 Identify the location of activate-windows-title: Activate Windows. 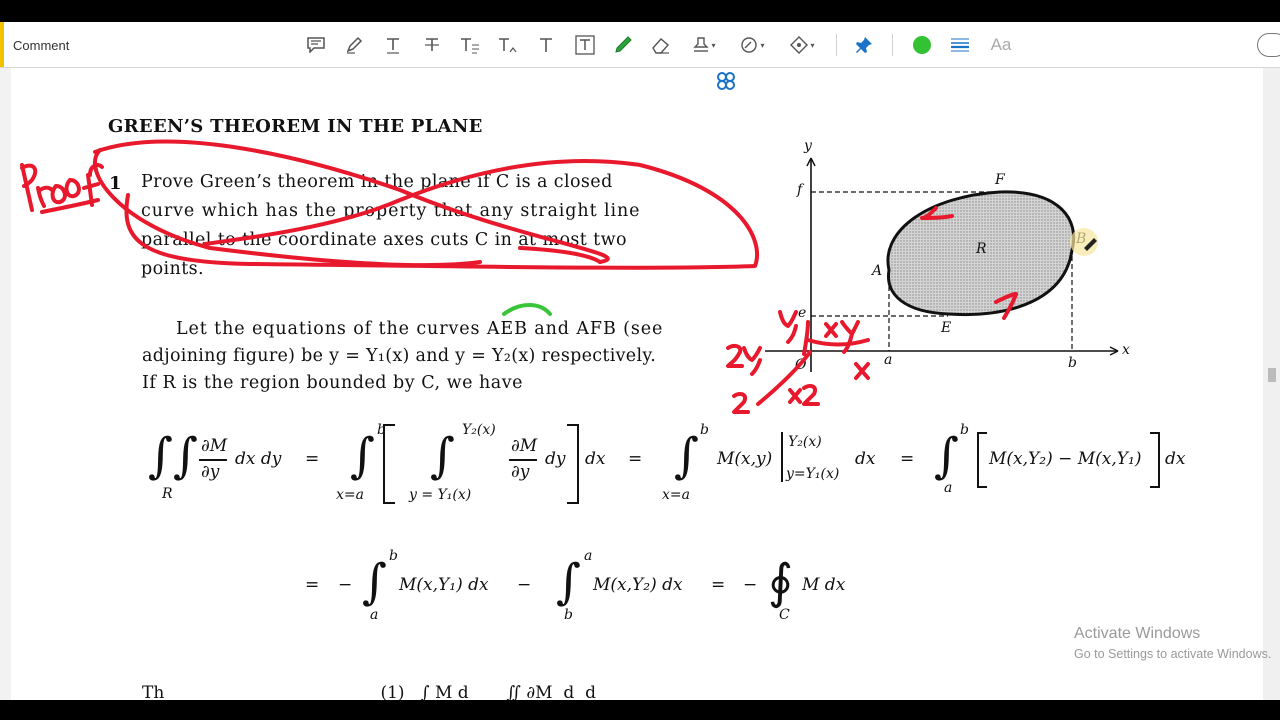
(1137, 633).